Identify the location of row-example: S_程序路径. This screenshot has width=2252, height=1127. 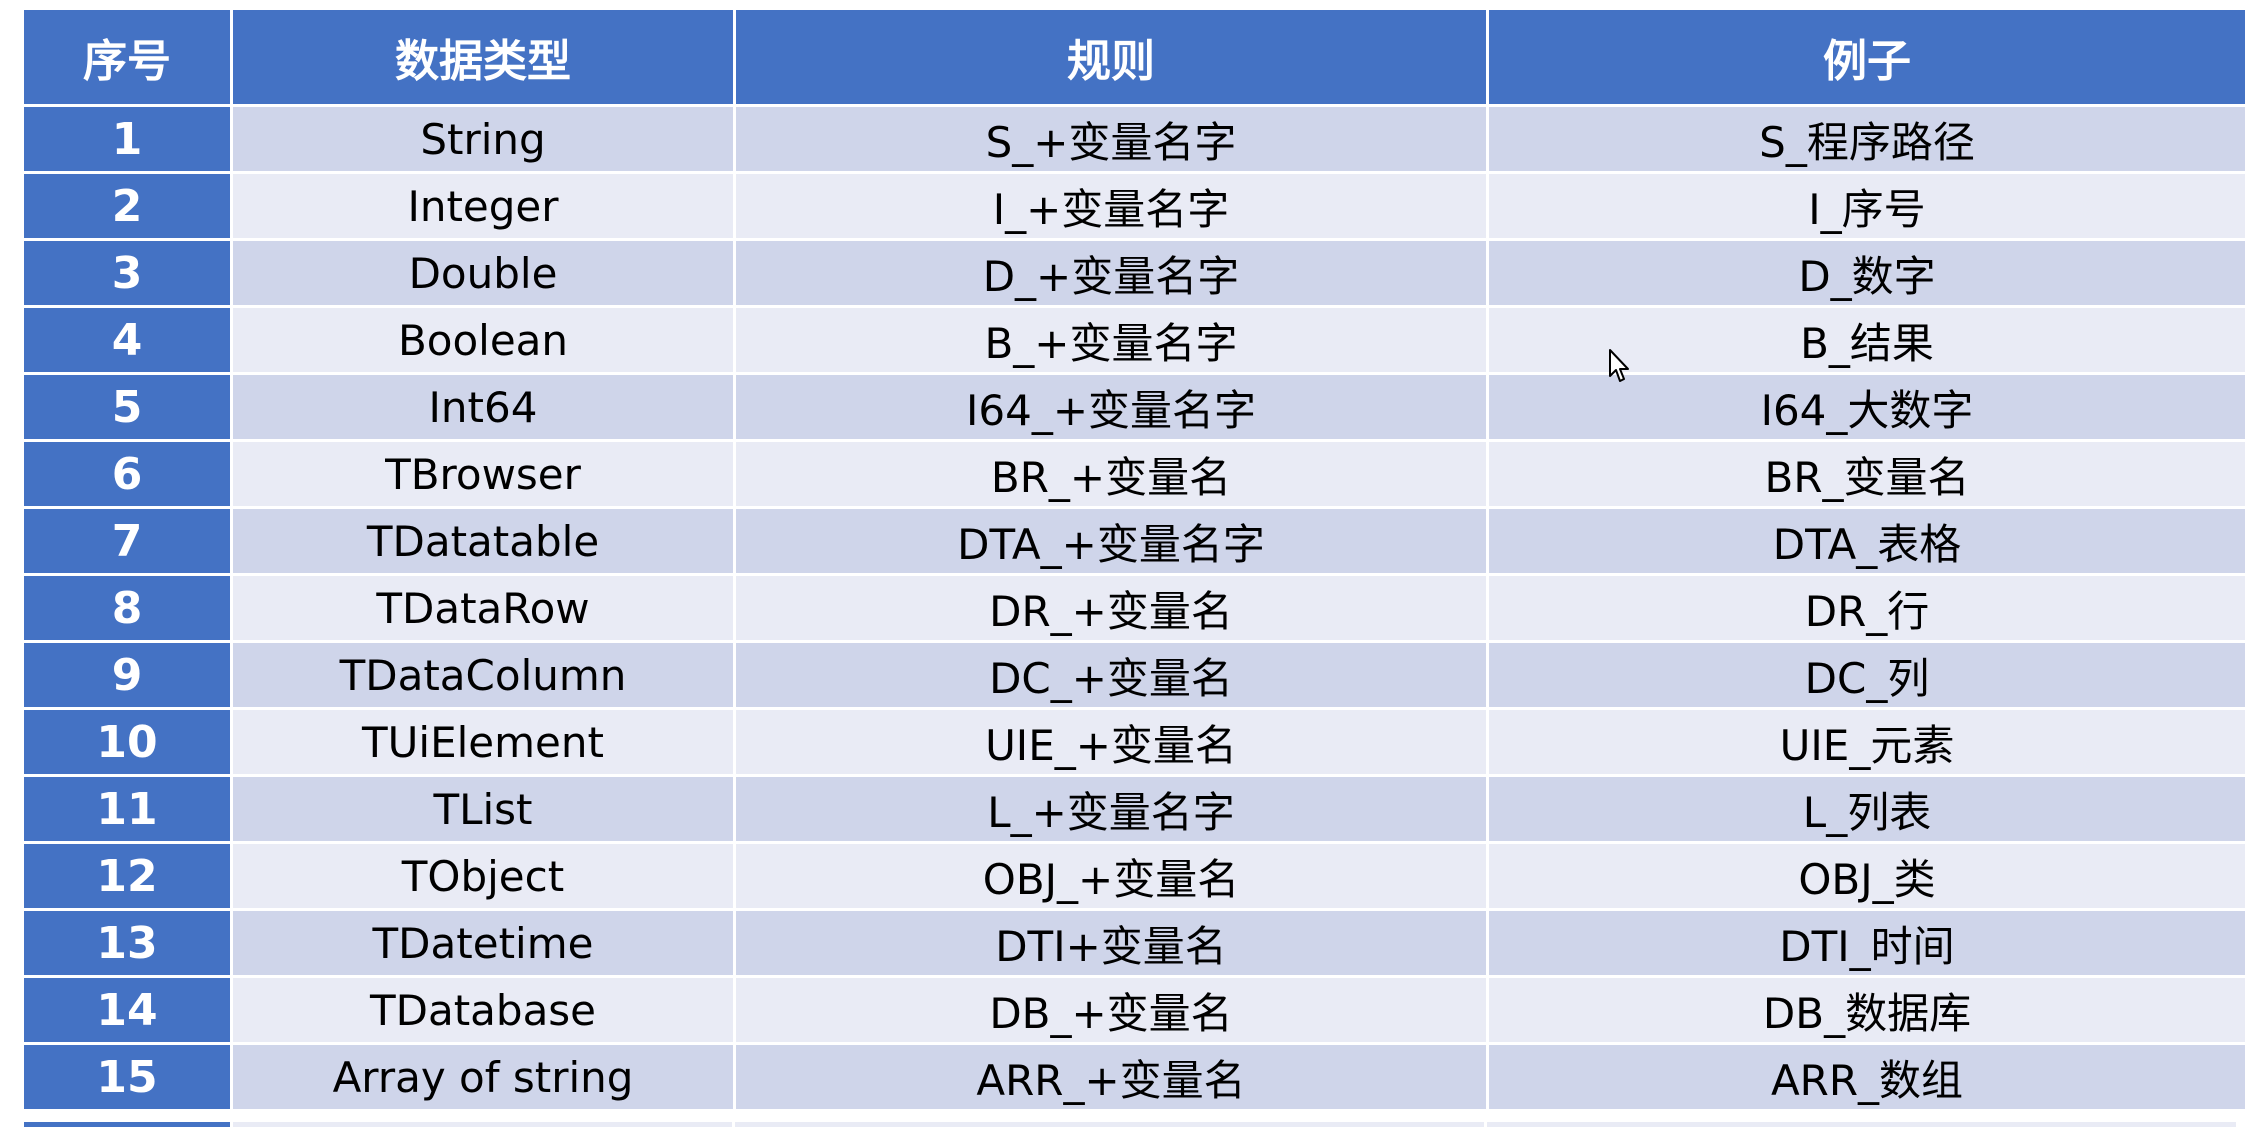
(1867, 139).